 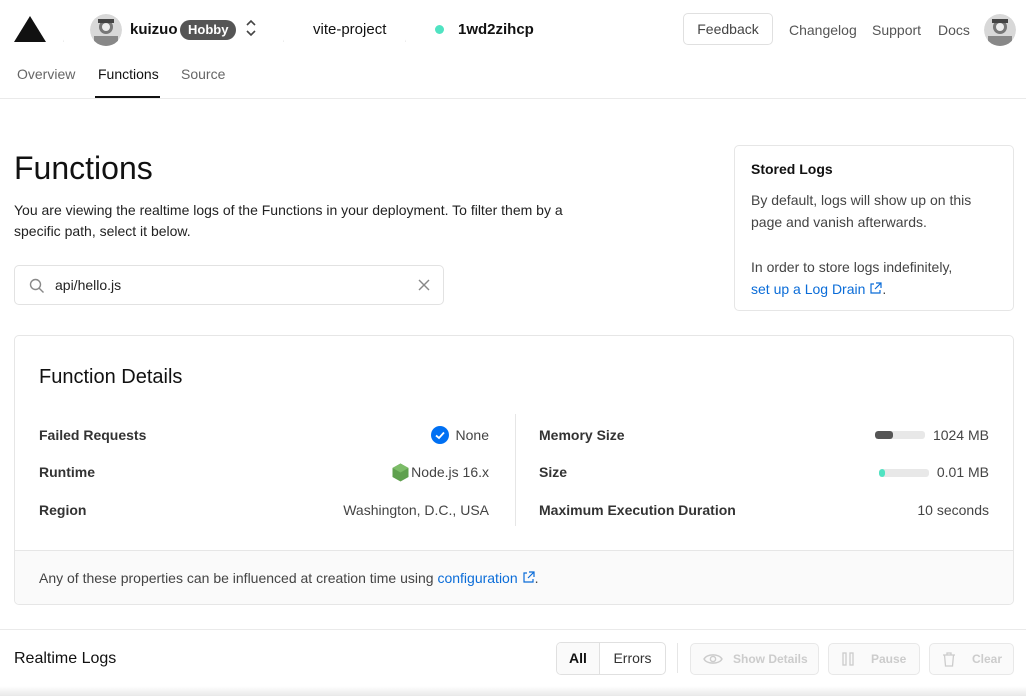 I want to click on memory-size-label: Memory Size, so click(x=582, y=435).